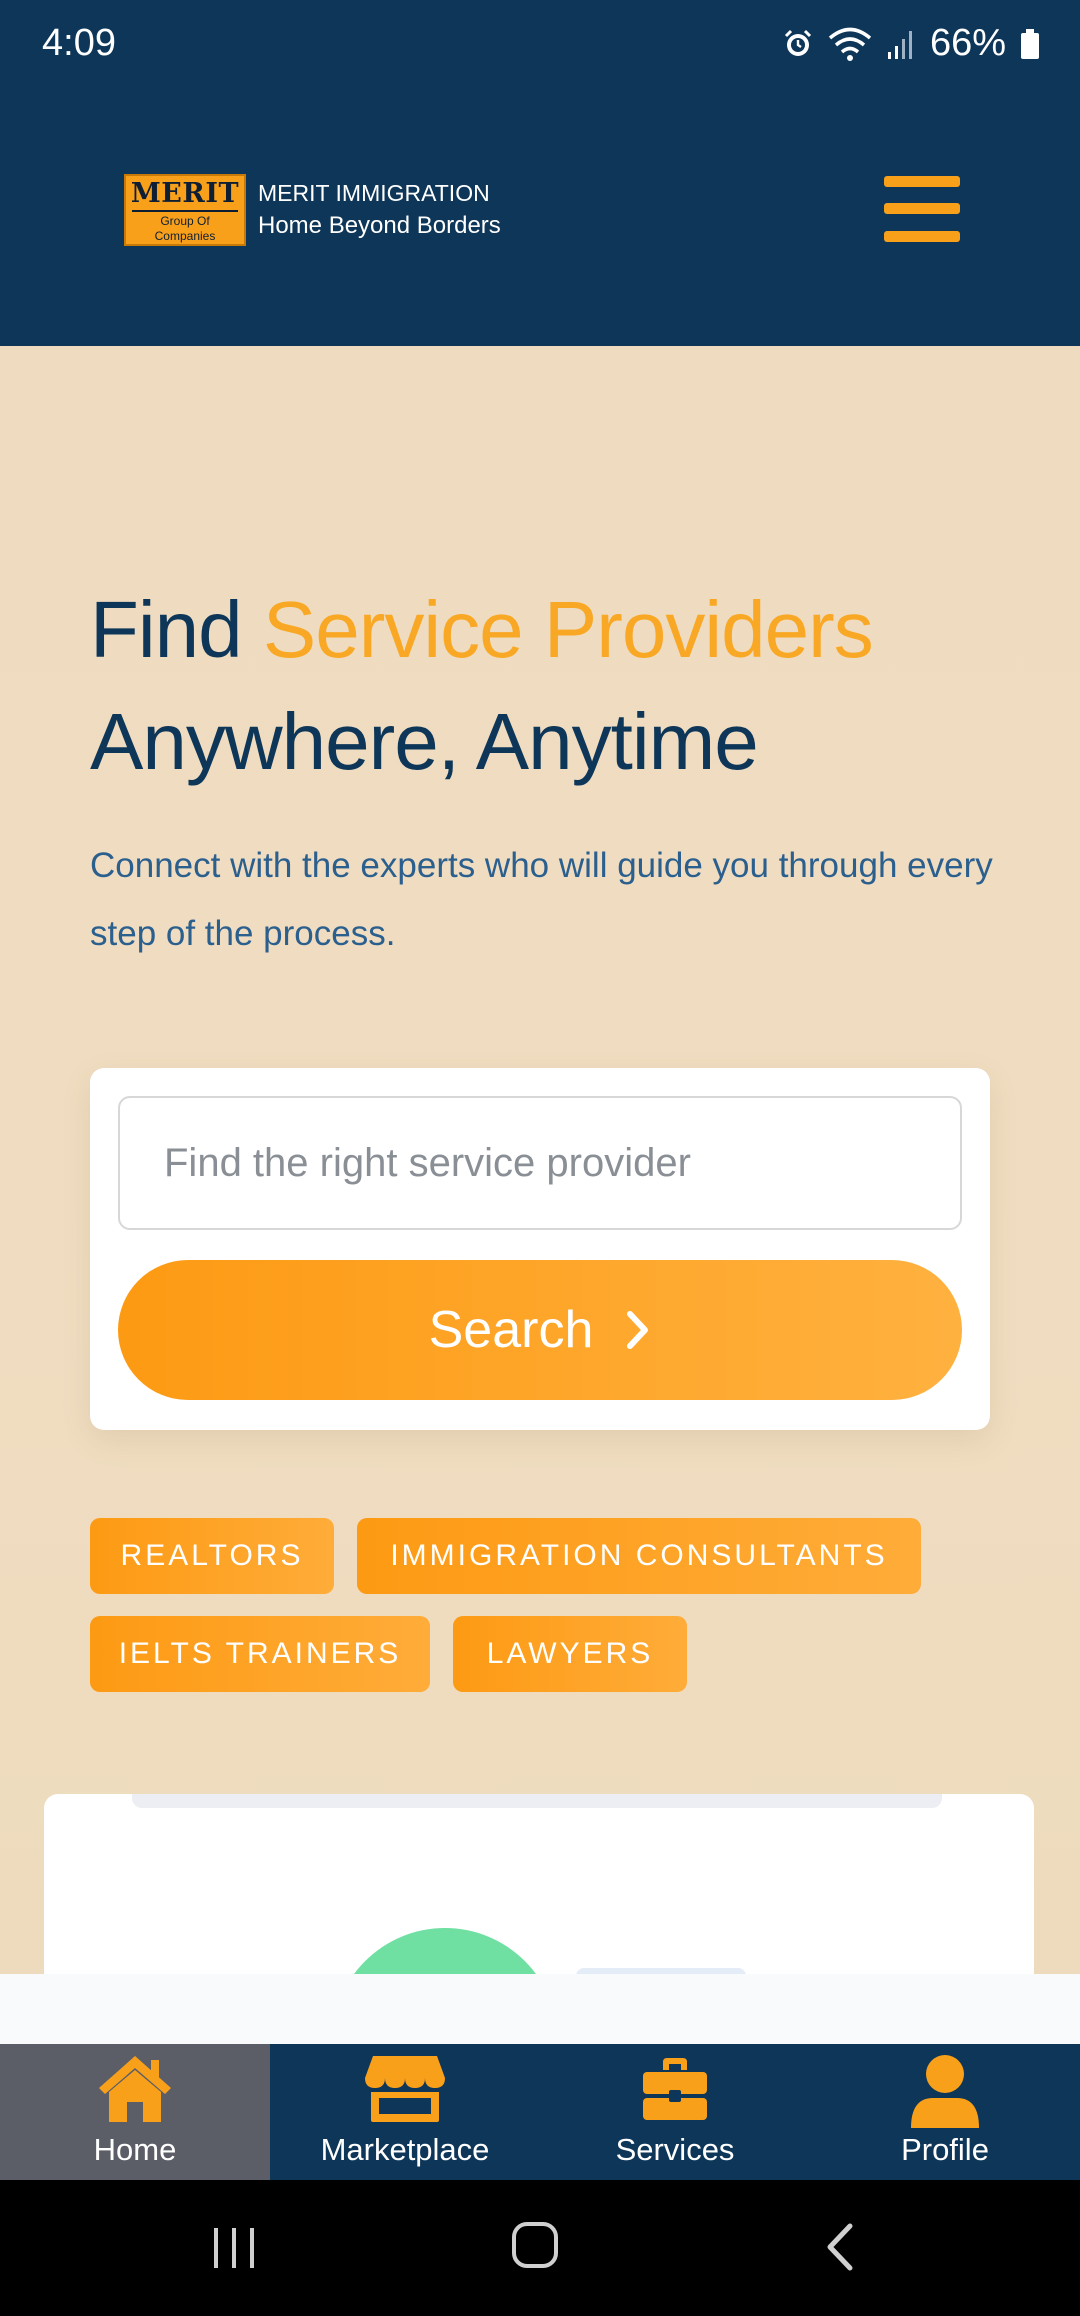 The width and height of the screenshot is (1080, 2316). What do you see at coordinates (638, 1330) in the screenshot?
I see `chevron-right-icon` at bounding box center [638, 1330].